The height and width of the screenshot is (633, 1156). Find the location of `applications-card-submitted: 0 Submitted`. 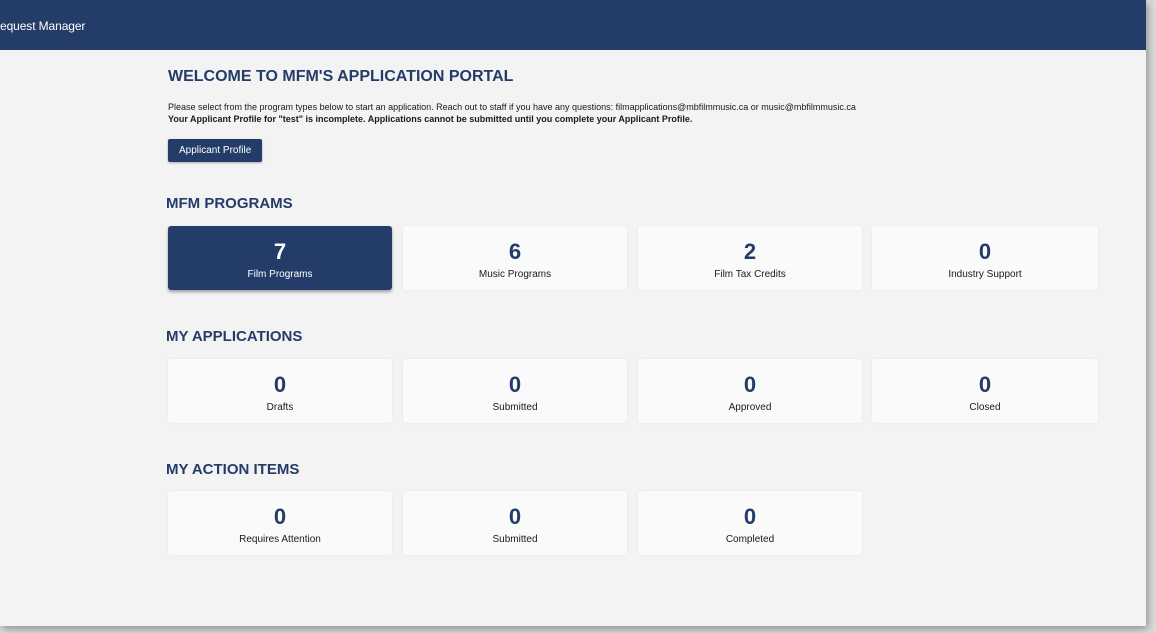

applications-card-submitted: 0 Submitted is located at coordinates (515, 391).